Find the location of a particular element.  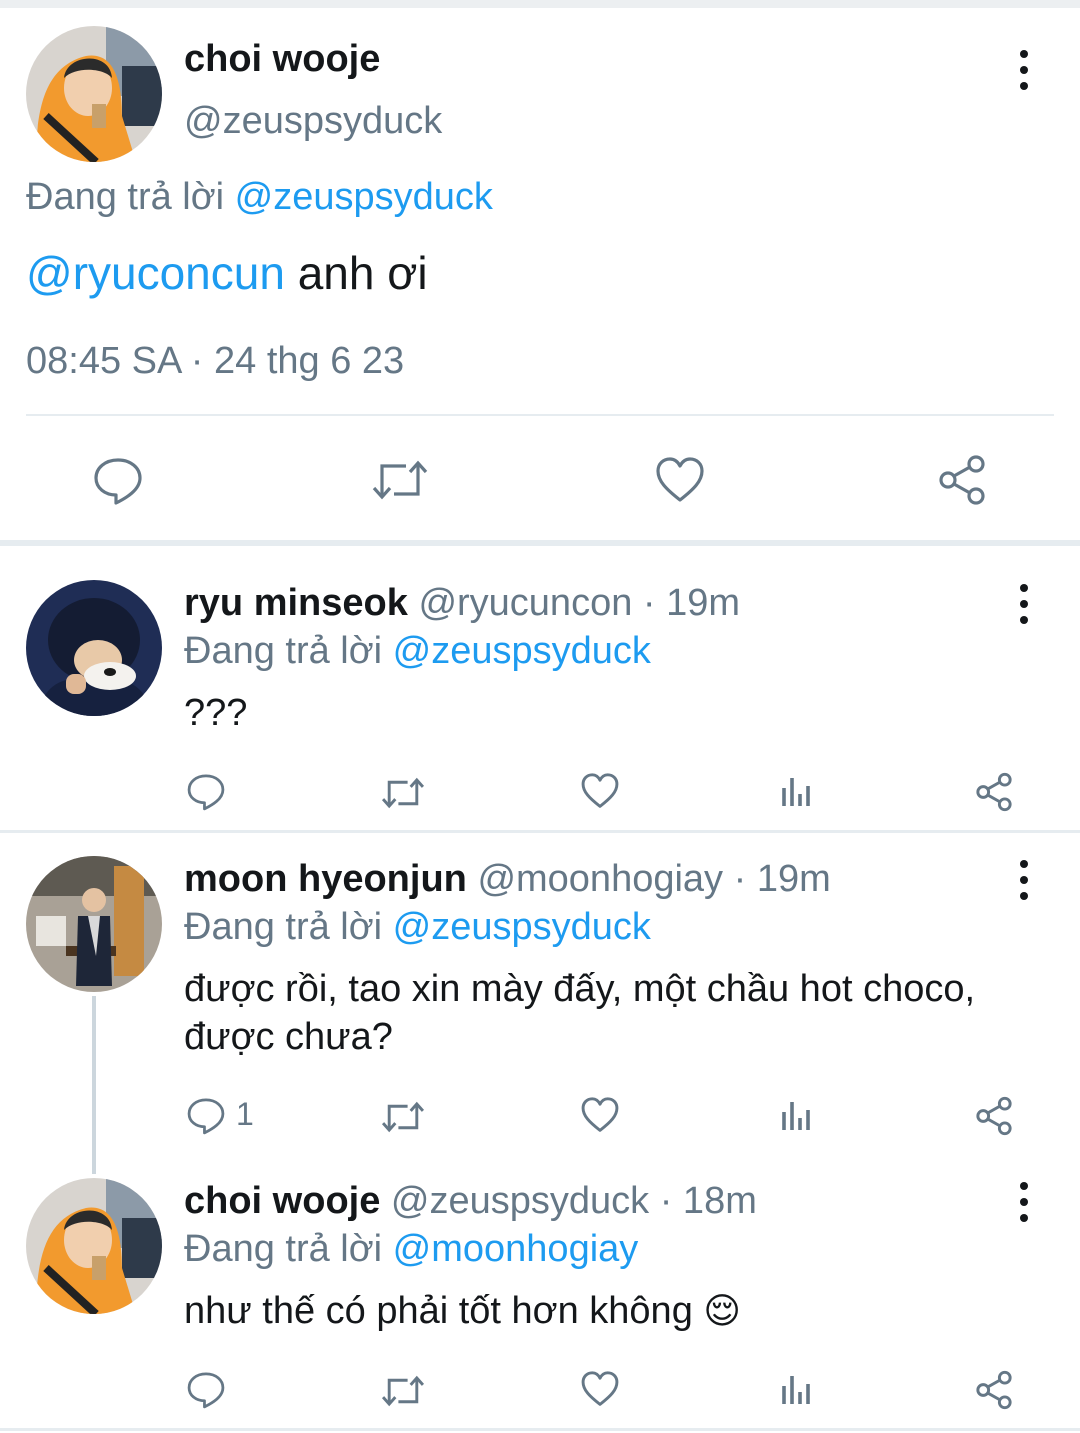

reply-text: như thế có phải tốt hơn không 😌 is located at coordinates (462, 1311).